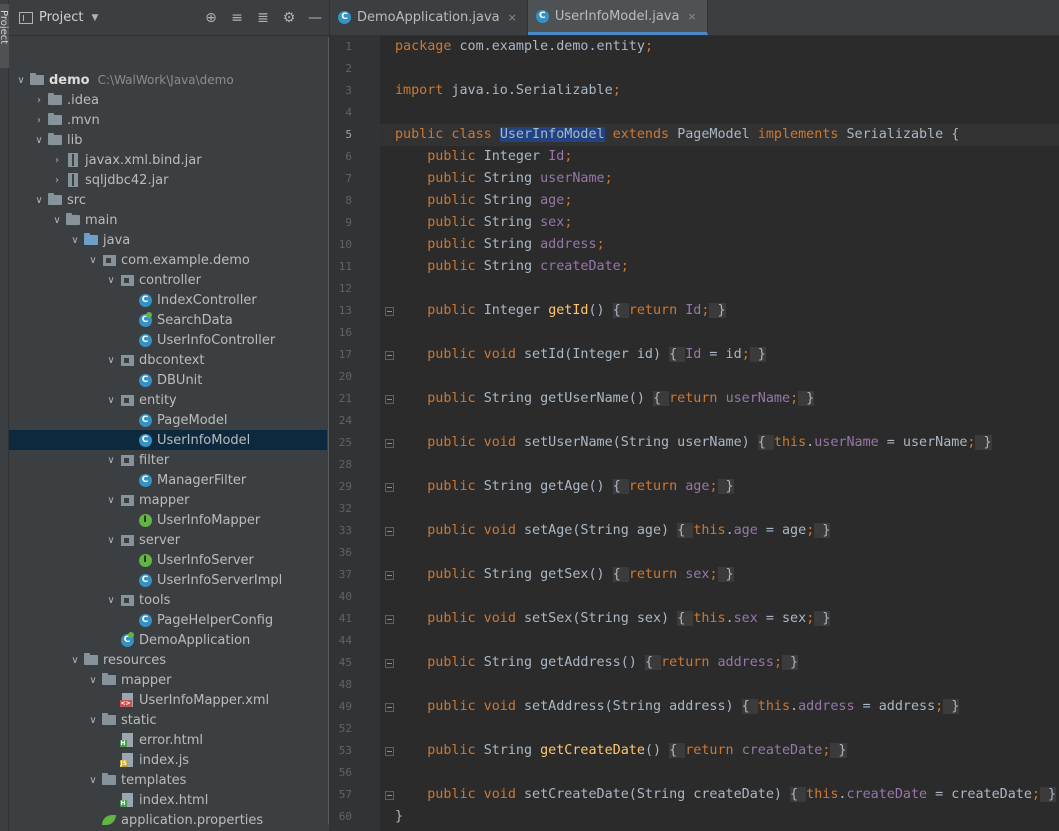 Image resolution: width=1059 pixels, height=831 pixels. What do you see at coordinates (169, 380) in the screenshot?
I see `tree-item: C DBUnit` at bounding box center [169, 380].